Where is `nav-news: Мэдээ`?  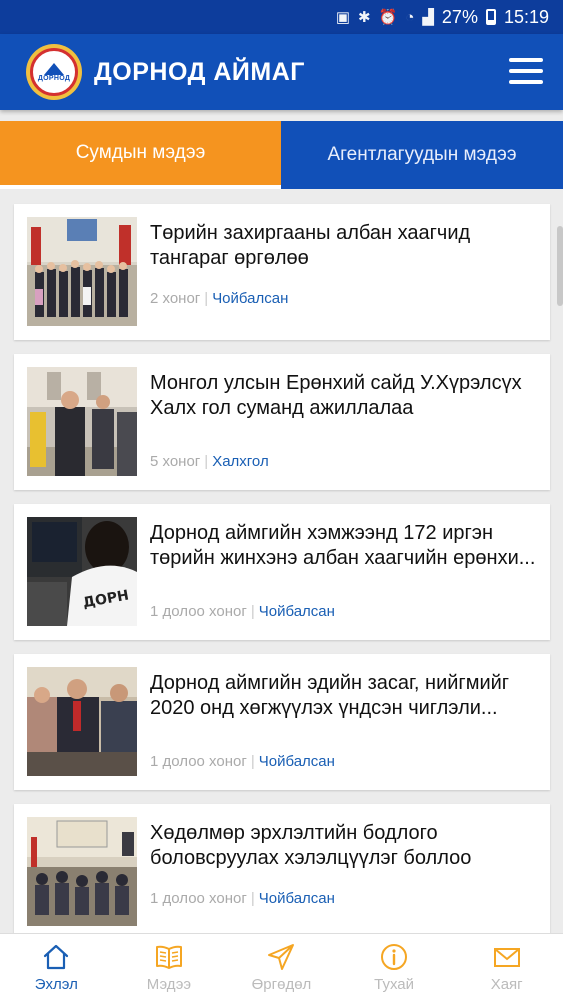 nav-news: Мэдээ is located at coordinates (169, 967).